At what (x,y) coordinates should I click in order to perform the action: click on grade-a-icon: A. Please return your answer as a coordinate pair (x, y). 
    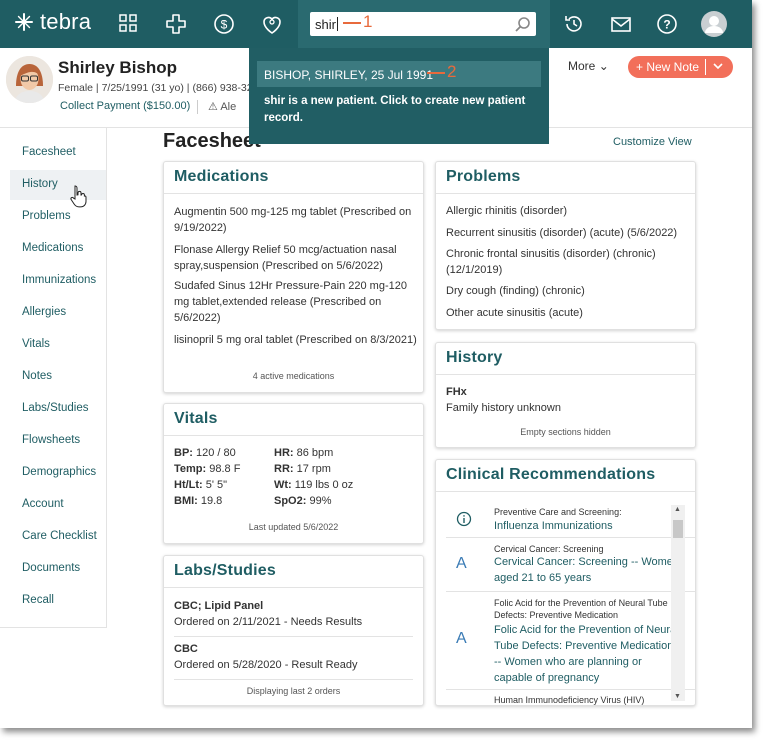
    Looking at the image, I should click on (461, 563).